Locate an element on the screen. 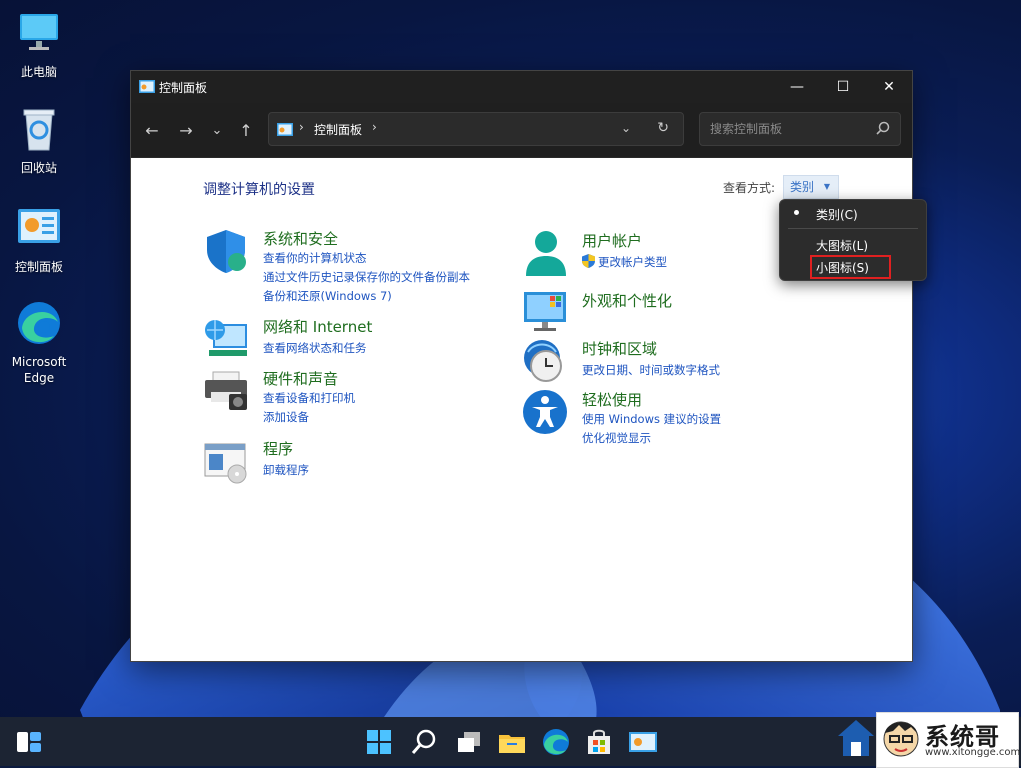 Image resolution: width=1021 pixels, height=768 pixels. address-bar: › 控制面板 › ⌄ ↻ is located at coordinates (476, 129).